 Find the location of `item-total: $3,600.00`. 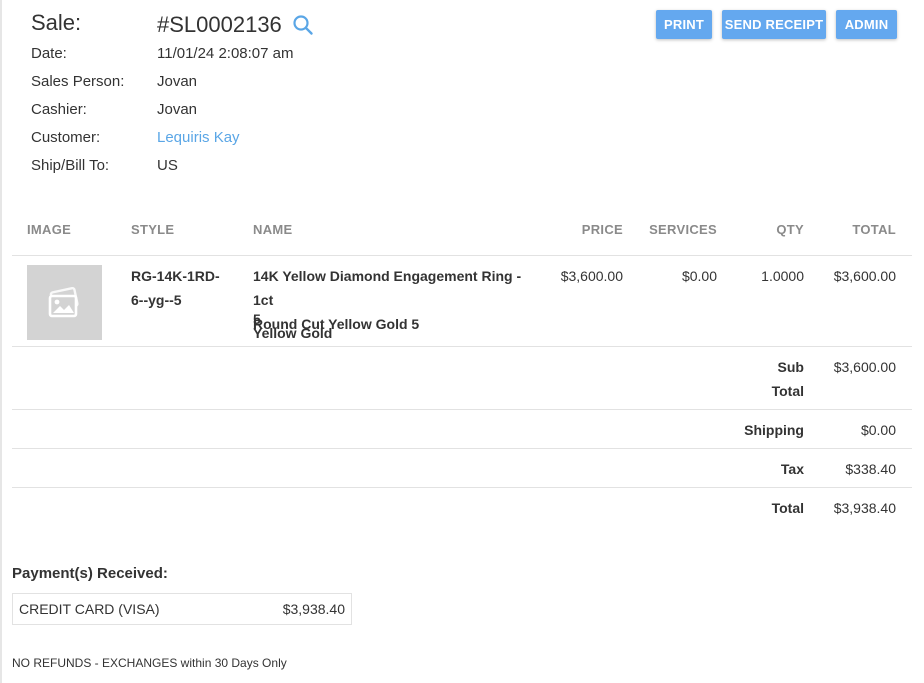

item-total: $3,600.00 is located at coordinates (864, 276).